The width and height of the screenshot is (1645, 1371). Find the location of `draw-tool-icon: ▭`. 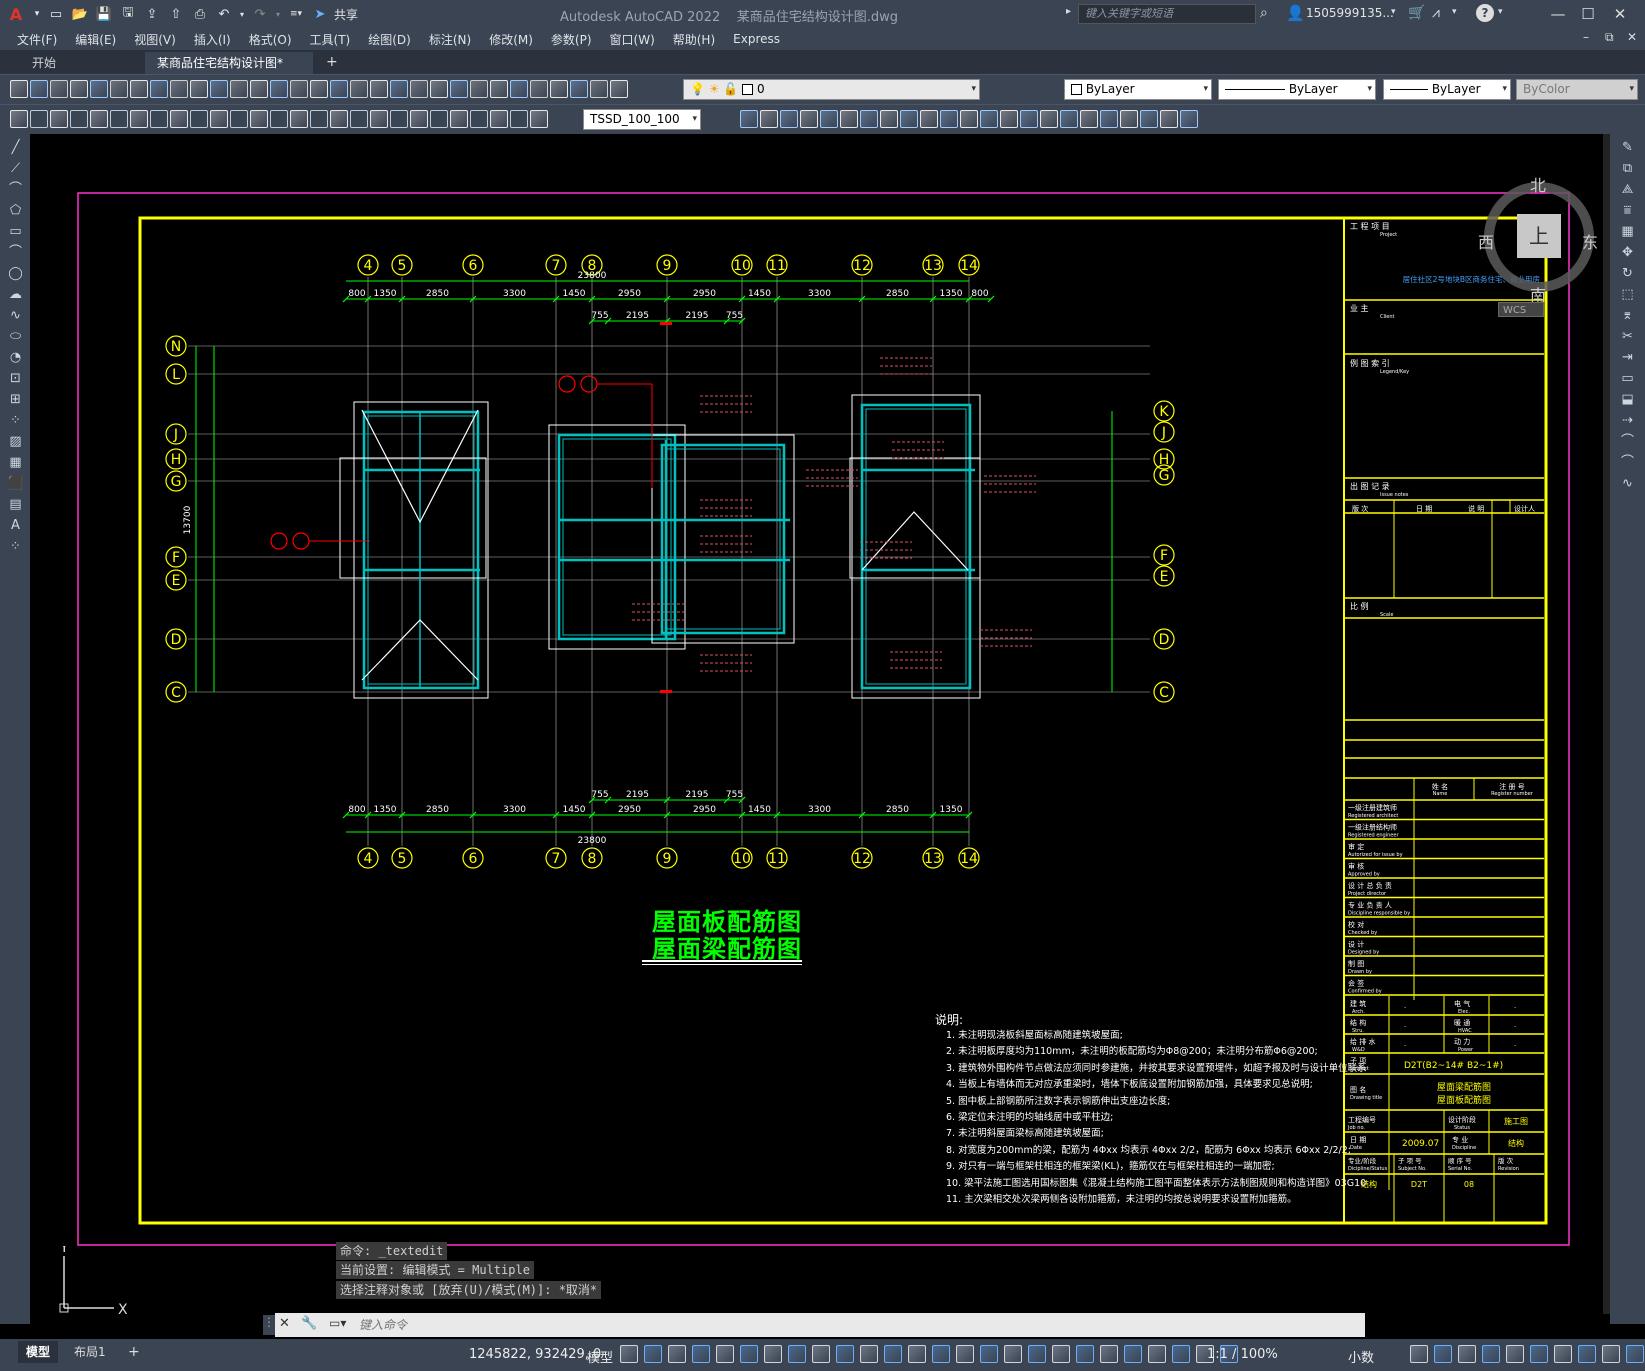

draw-tool-icon: ▭ is located at coordinates (15, 232).